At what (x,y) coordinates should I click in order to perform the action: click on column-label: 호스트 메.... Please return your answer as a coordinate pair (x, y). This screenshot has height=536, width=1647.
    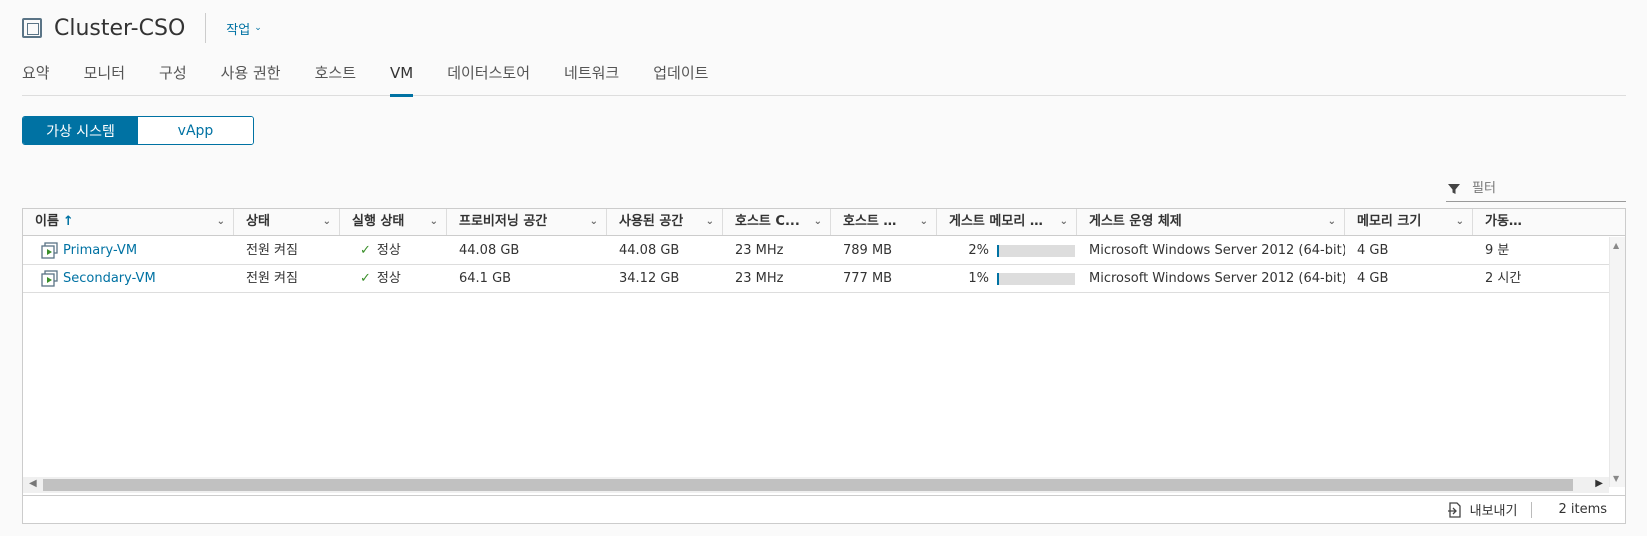
    Looking at the image, I should click on (874, 221).